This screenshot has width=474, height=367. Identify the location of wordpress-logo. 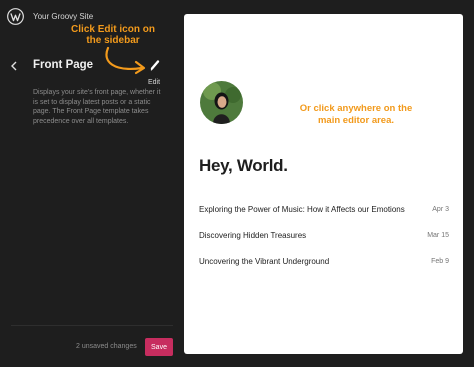
(15, 16).